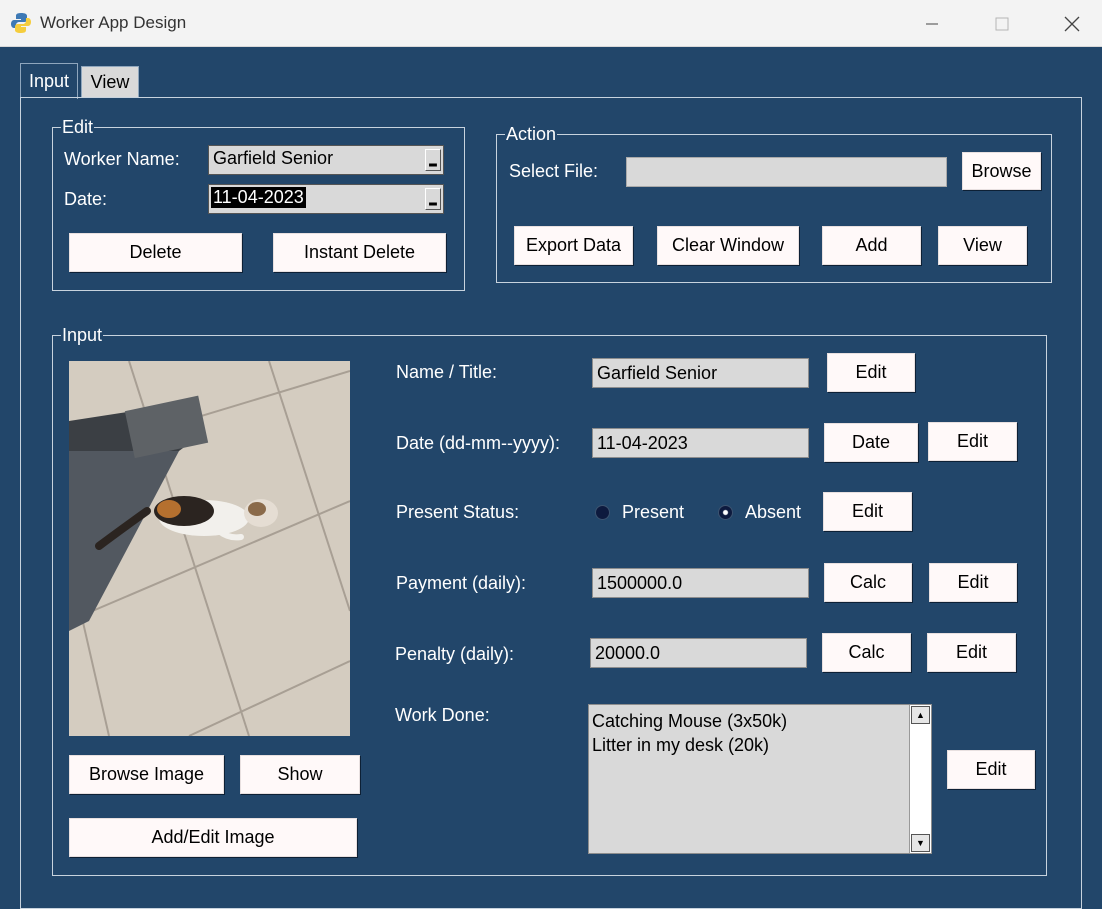 Image resolution: width=1102 pixels, height=909 pixels. I want to click on worker-photo, so click(209, 548).